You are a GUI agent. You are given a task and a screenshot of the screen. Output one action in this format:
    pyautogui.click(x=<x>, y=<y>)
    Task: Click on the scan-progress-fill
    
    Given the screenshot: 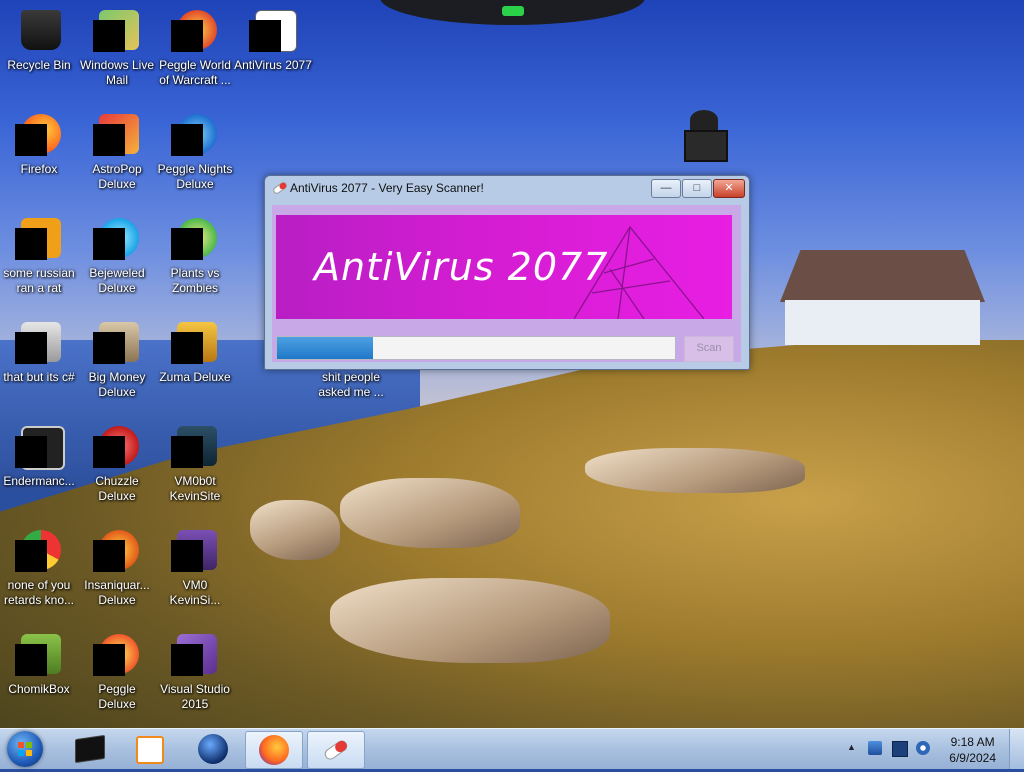 What is the action you would take?
    pyautogui.click(x=325, y=348)
    